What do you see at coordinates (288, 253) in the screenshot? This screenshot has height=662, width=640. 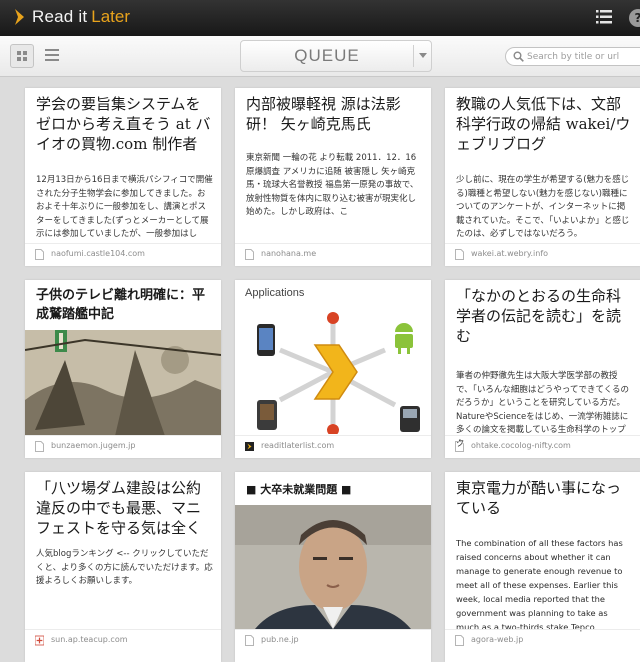 I see `article-domain: nanohana.me` at bounding box center [288, 253].